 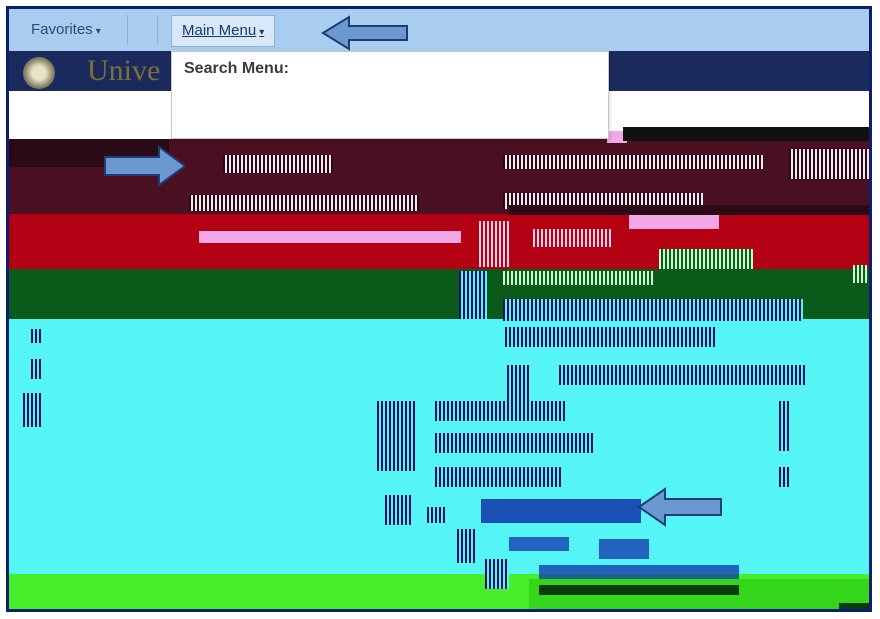 I want to click on top-navigation-bar: Favorites ▾ Main Menu ▾, so click(x=439, y=30).